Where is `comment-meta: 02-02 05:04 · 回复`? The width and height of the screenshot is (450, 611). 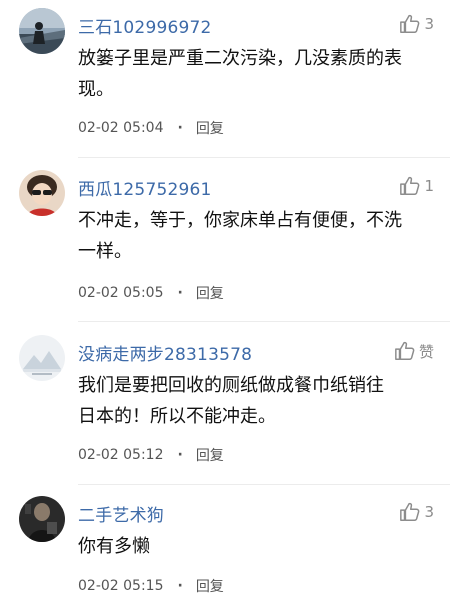 comment-meta: 02-02 05:04 · 回复 is located at coordinates (151, 128).